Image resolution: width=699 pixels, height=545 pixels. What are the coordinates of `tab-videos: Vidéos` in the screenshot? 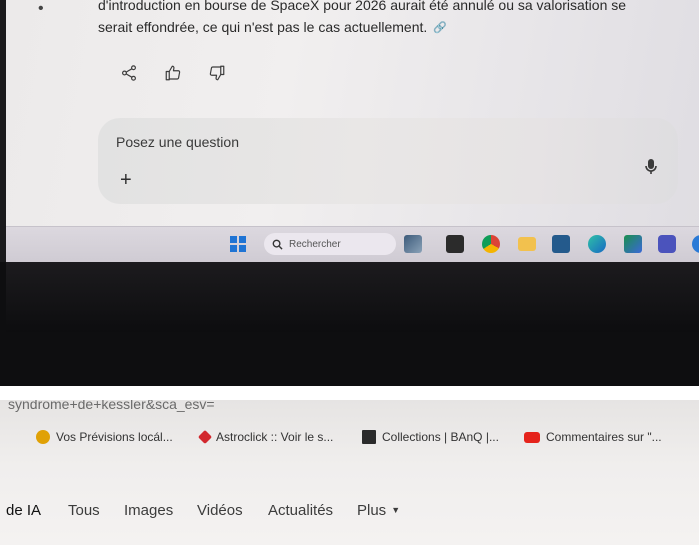 It's located at (220, 510).